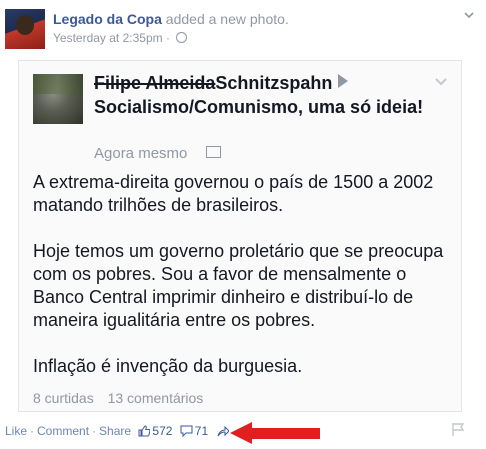 Image resolution: width=486 pixels, height=449 pixels. What do you see at coordinates (168, 366) in the screenshot?
I see `body-paragraph: Inflação é invenção da burguesia.` at bounding box center [168, 366].